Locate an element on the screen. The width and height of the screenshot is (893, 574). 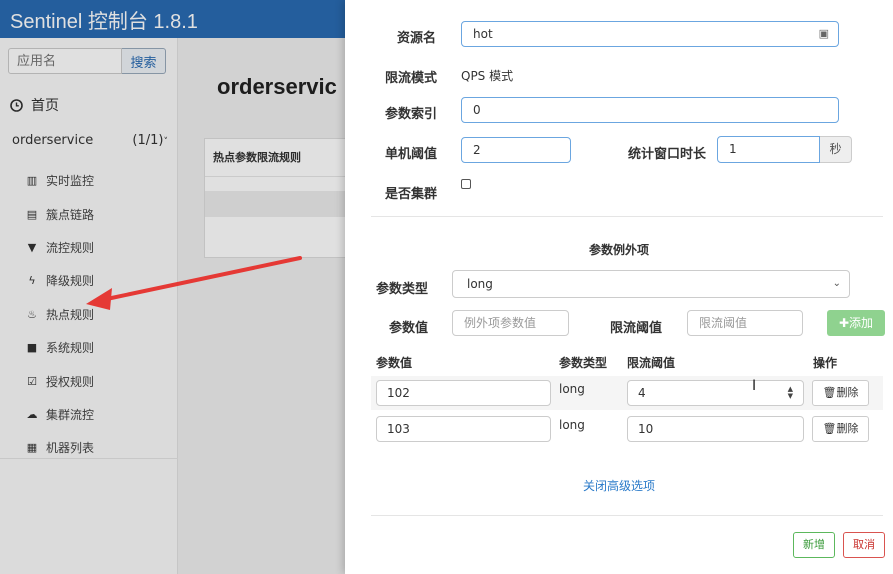
add-exception-button: ✚添加 is located at coordinates (856, 323).